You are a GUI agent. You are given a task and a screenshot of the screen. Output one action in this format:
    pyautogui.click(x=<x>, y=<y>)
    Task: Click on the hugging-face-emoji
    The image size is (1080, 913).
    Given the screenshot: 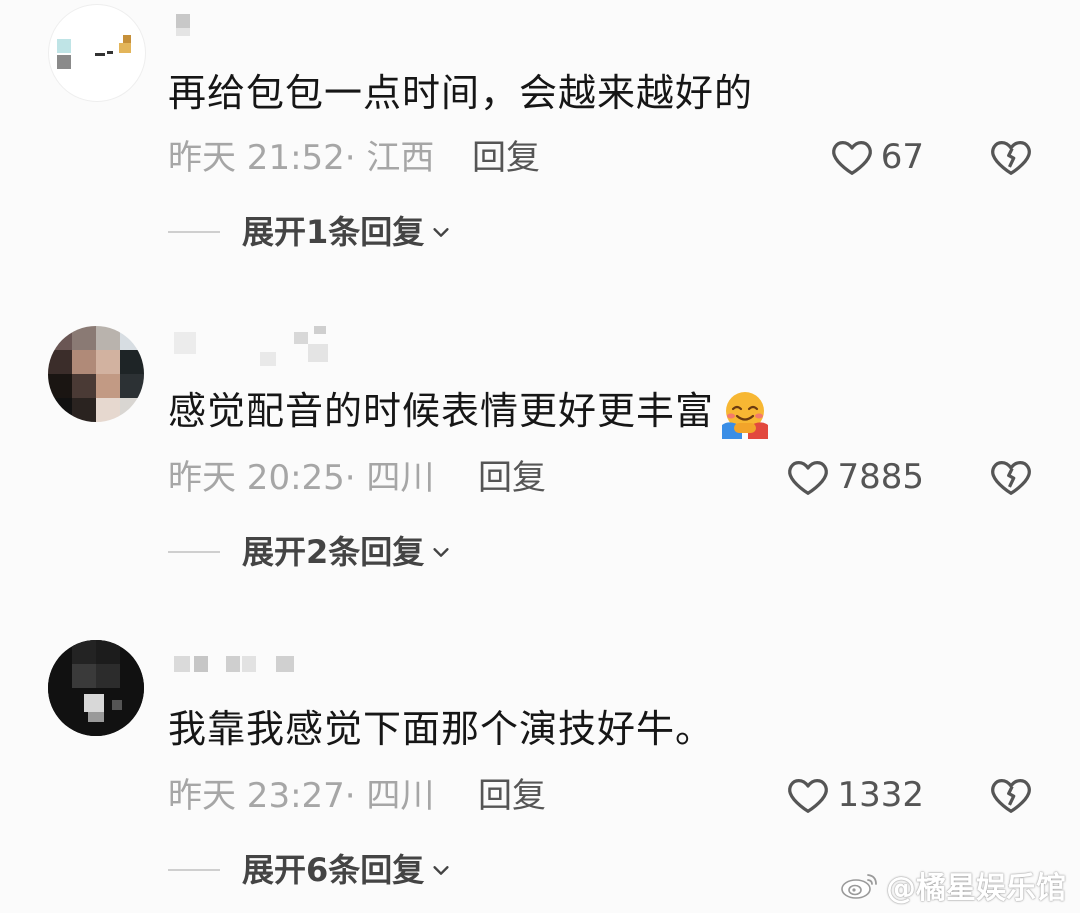 What is the action you would take?
    pyautogui.click(x=745, y=415)
    